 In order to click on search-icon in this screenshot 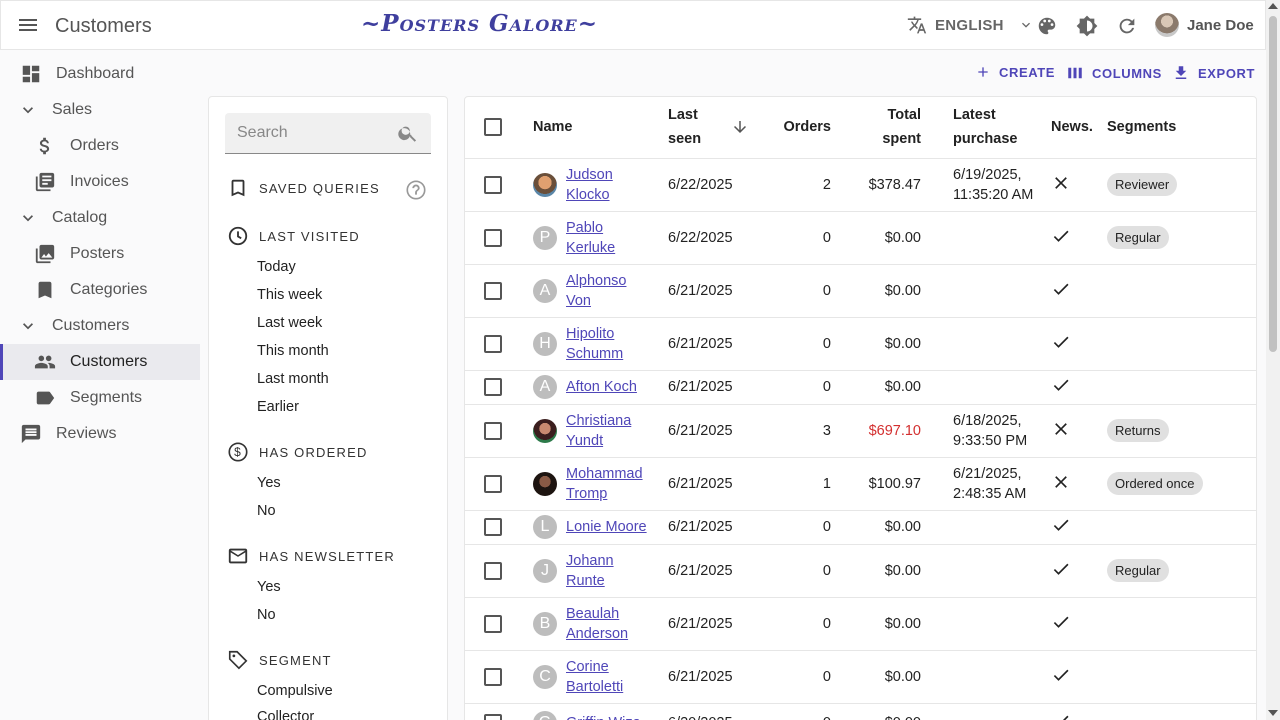, I will do `click(408, 133)`.